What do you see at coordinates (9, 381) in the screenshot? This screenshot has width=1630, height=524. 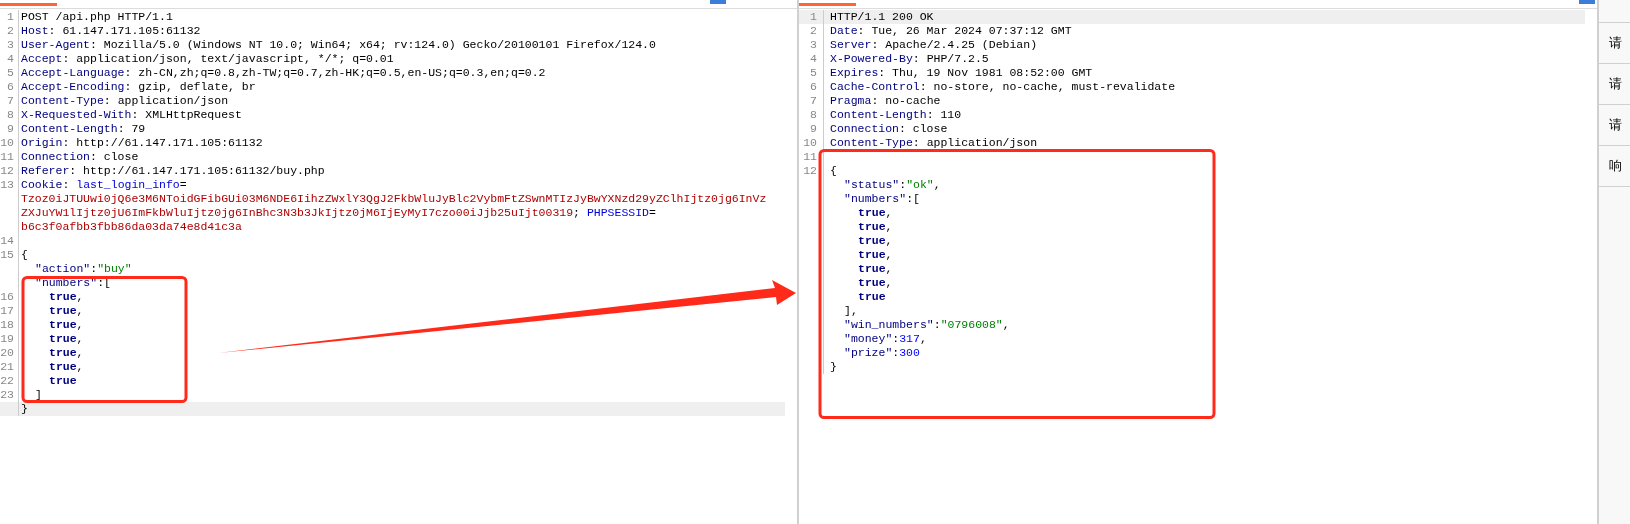 I see `line-number: 22` at bounding box center [9, 381].